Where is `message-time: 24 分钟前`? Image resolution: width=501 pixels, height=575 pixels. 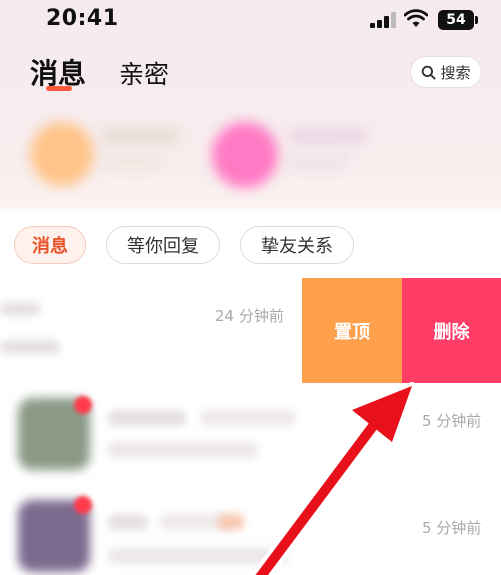 message-time: 24 分钟前 is located at coordinates (249, 316).